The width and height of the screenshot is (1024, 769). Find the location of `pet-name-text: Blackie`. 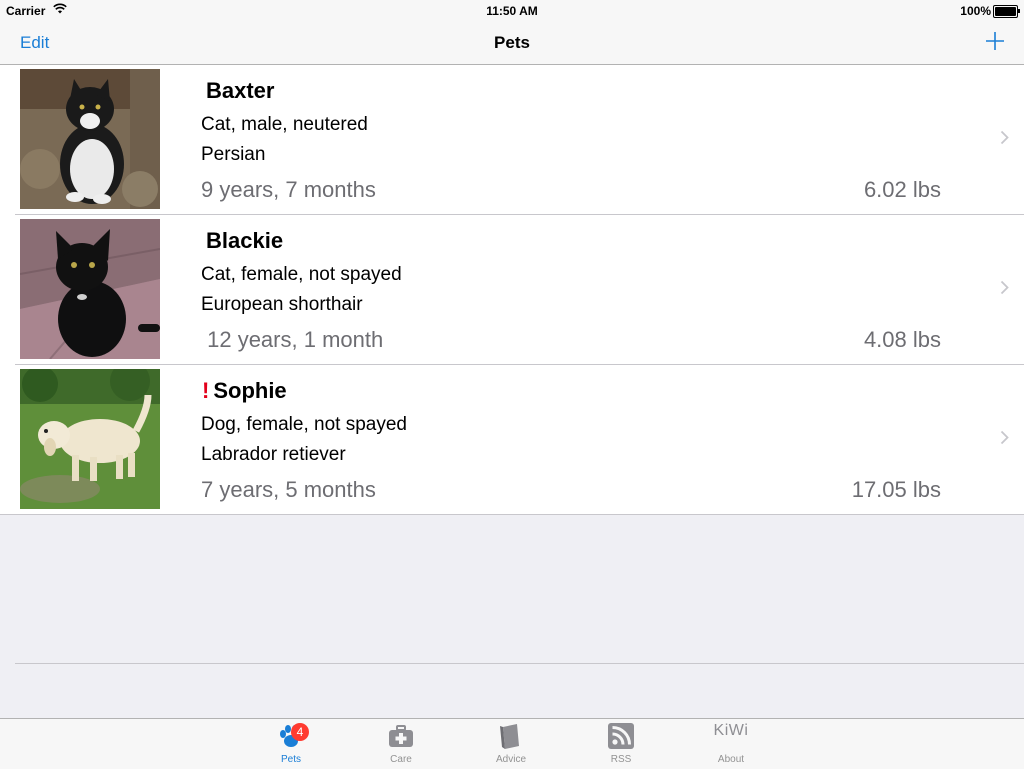

pet-name-text: Blackie is located at coordinates (245, 240).